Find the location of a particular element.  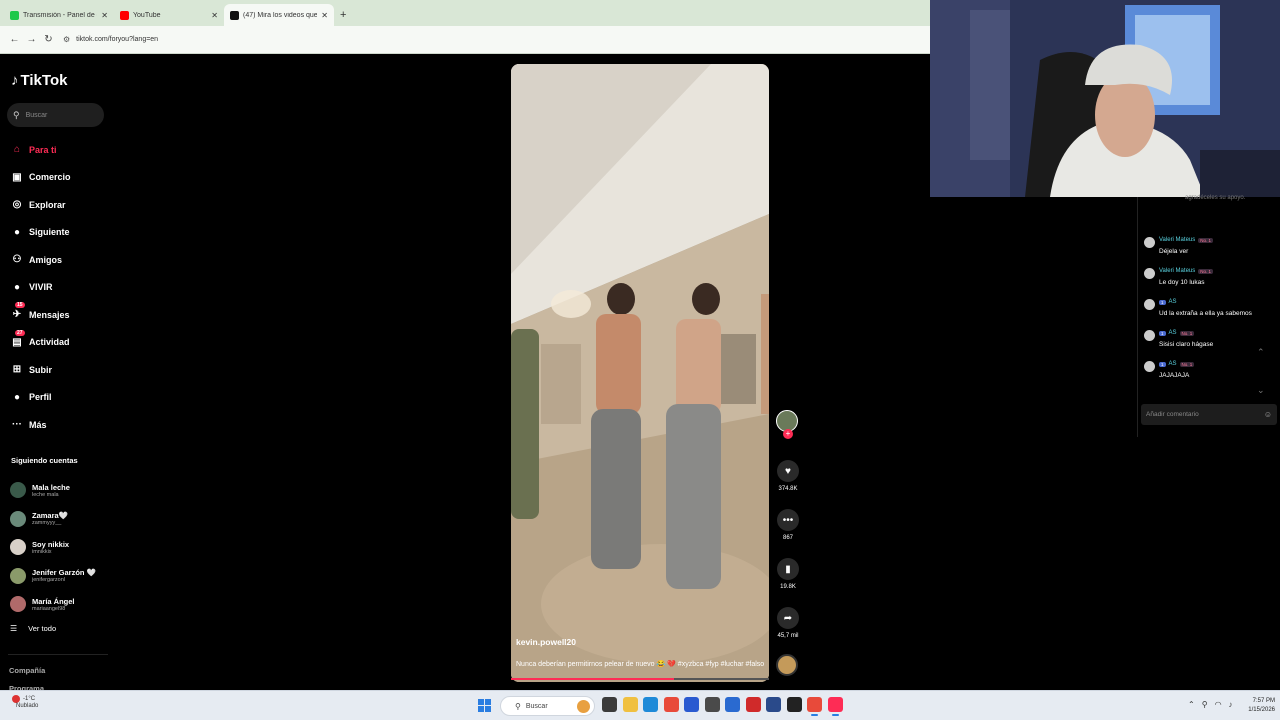

avatar is located at coordinates (18, 490).